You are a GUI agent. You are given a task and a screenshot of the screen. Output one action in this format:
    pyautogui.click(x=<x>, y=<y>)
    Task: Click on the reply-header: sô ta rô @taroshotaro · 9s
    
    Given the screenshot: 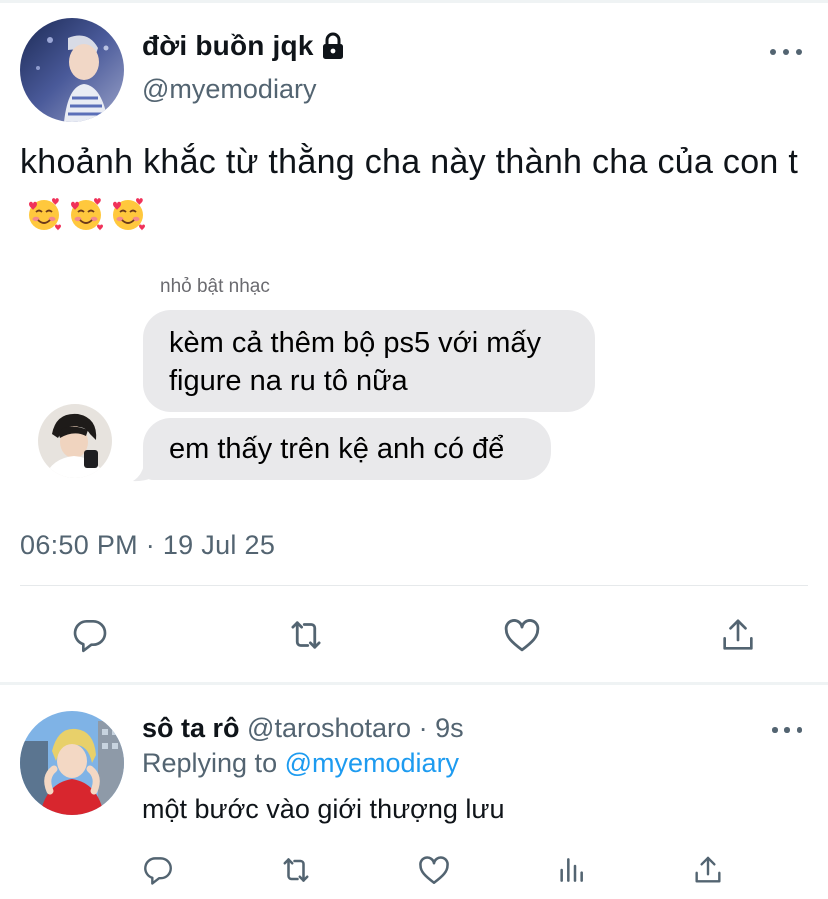 What is the action you would take?
    pyautogui.click(x=303, y=728)
    